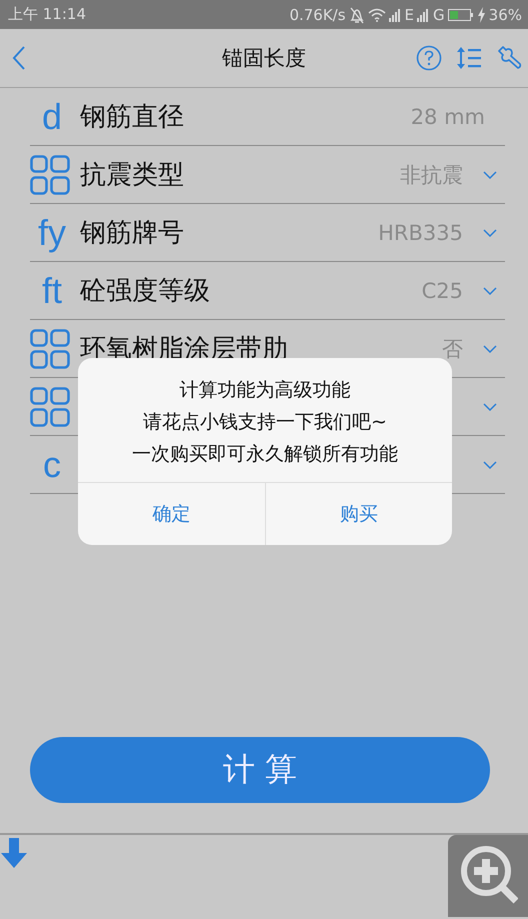  I want to click on field-value: 否, so click(452, 349).